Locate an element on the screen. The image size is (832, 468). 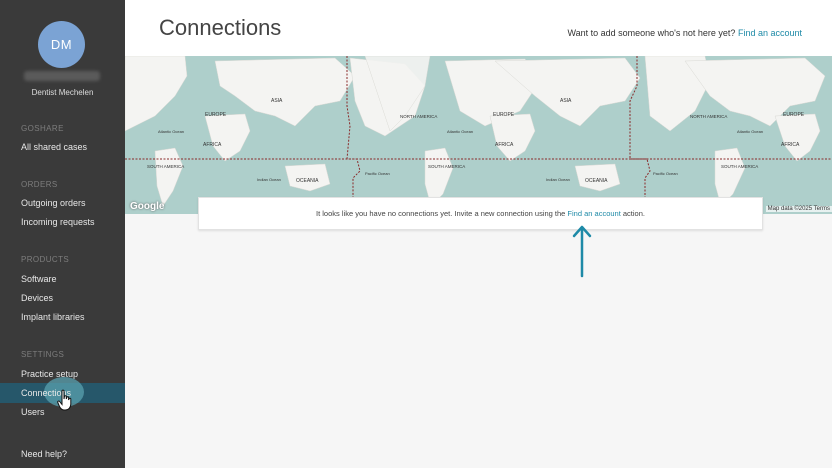
sidebar-item-incoming-requests: Incoming requests is located at coordinates (58, 222).